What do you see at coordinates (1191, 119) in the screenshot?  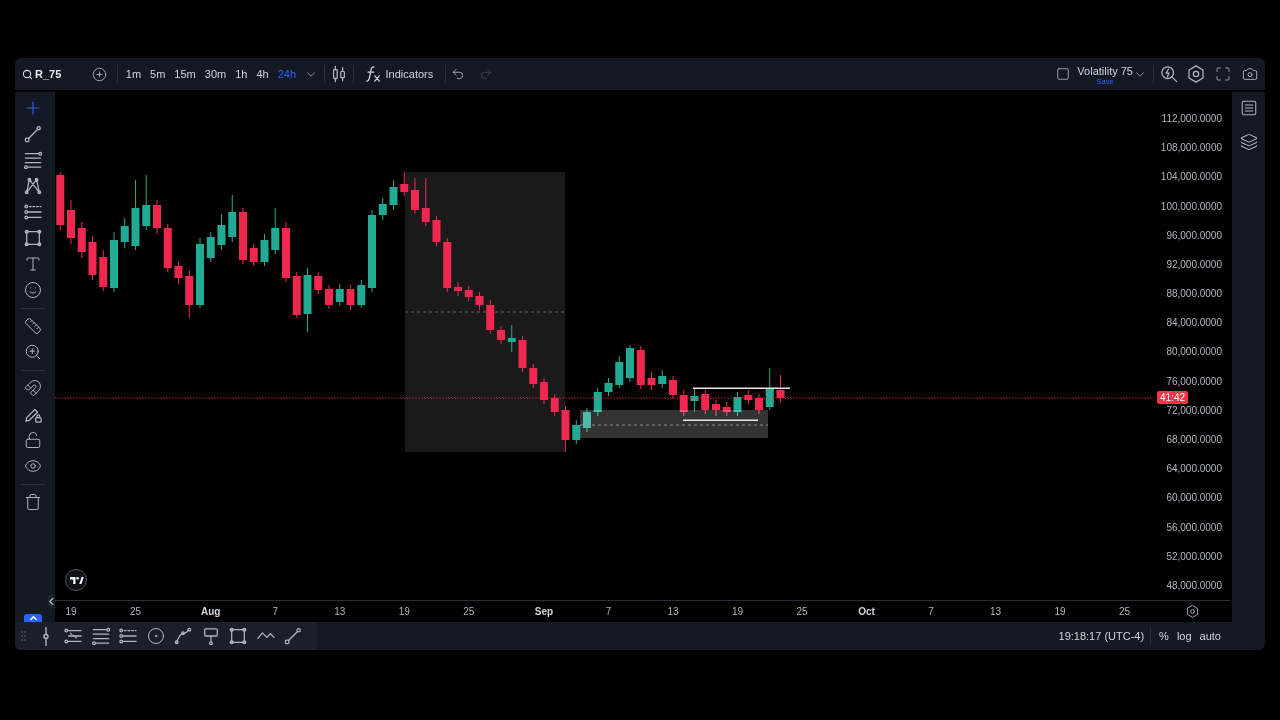 I see `price-label: 112,000.0000` at bounding box center [1191, 119].